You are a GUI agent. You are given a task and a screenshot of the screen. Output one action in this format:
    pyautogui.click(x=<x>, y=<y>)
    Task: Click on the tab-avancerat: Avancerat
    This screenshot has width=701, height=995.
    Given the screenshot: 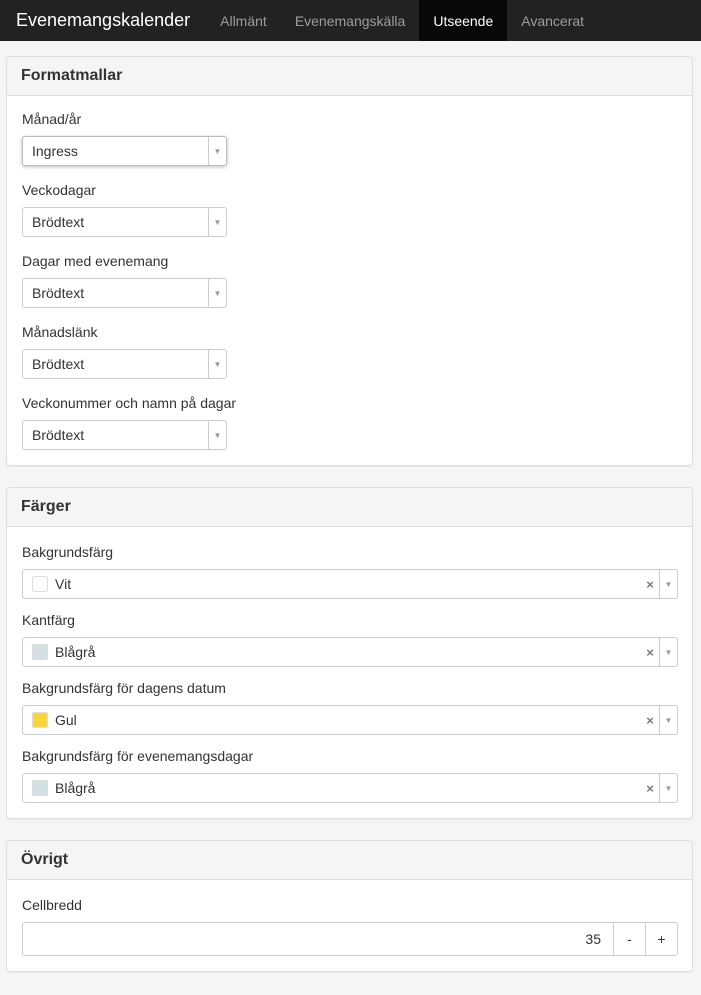 What is the action you would take?
    pyautogui.click(x=552, y=20)
    